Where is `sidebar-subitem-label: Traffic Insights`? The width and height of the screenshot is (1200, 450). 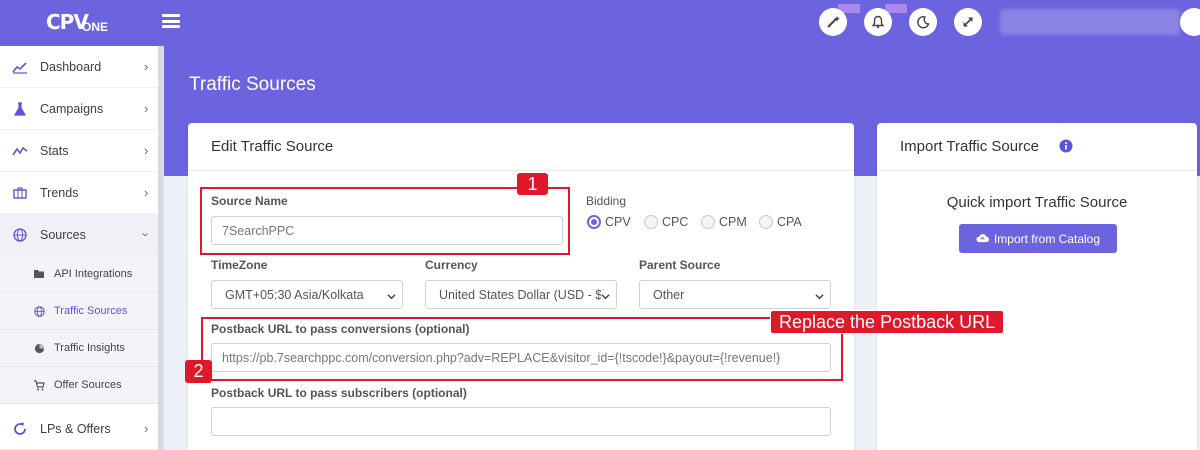 sidebar-subitem-label: Traffic Insights is located at coordinates (89, 348).